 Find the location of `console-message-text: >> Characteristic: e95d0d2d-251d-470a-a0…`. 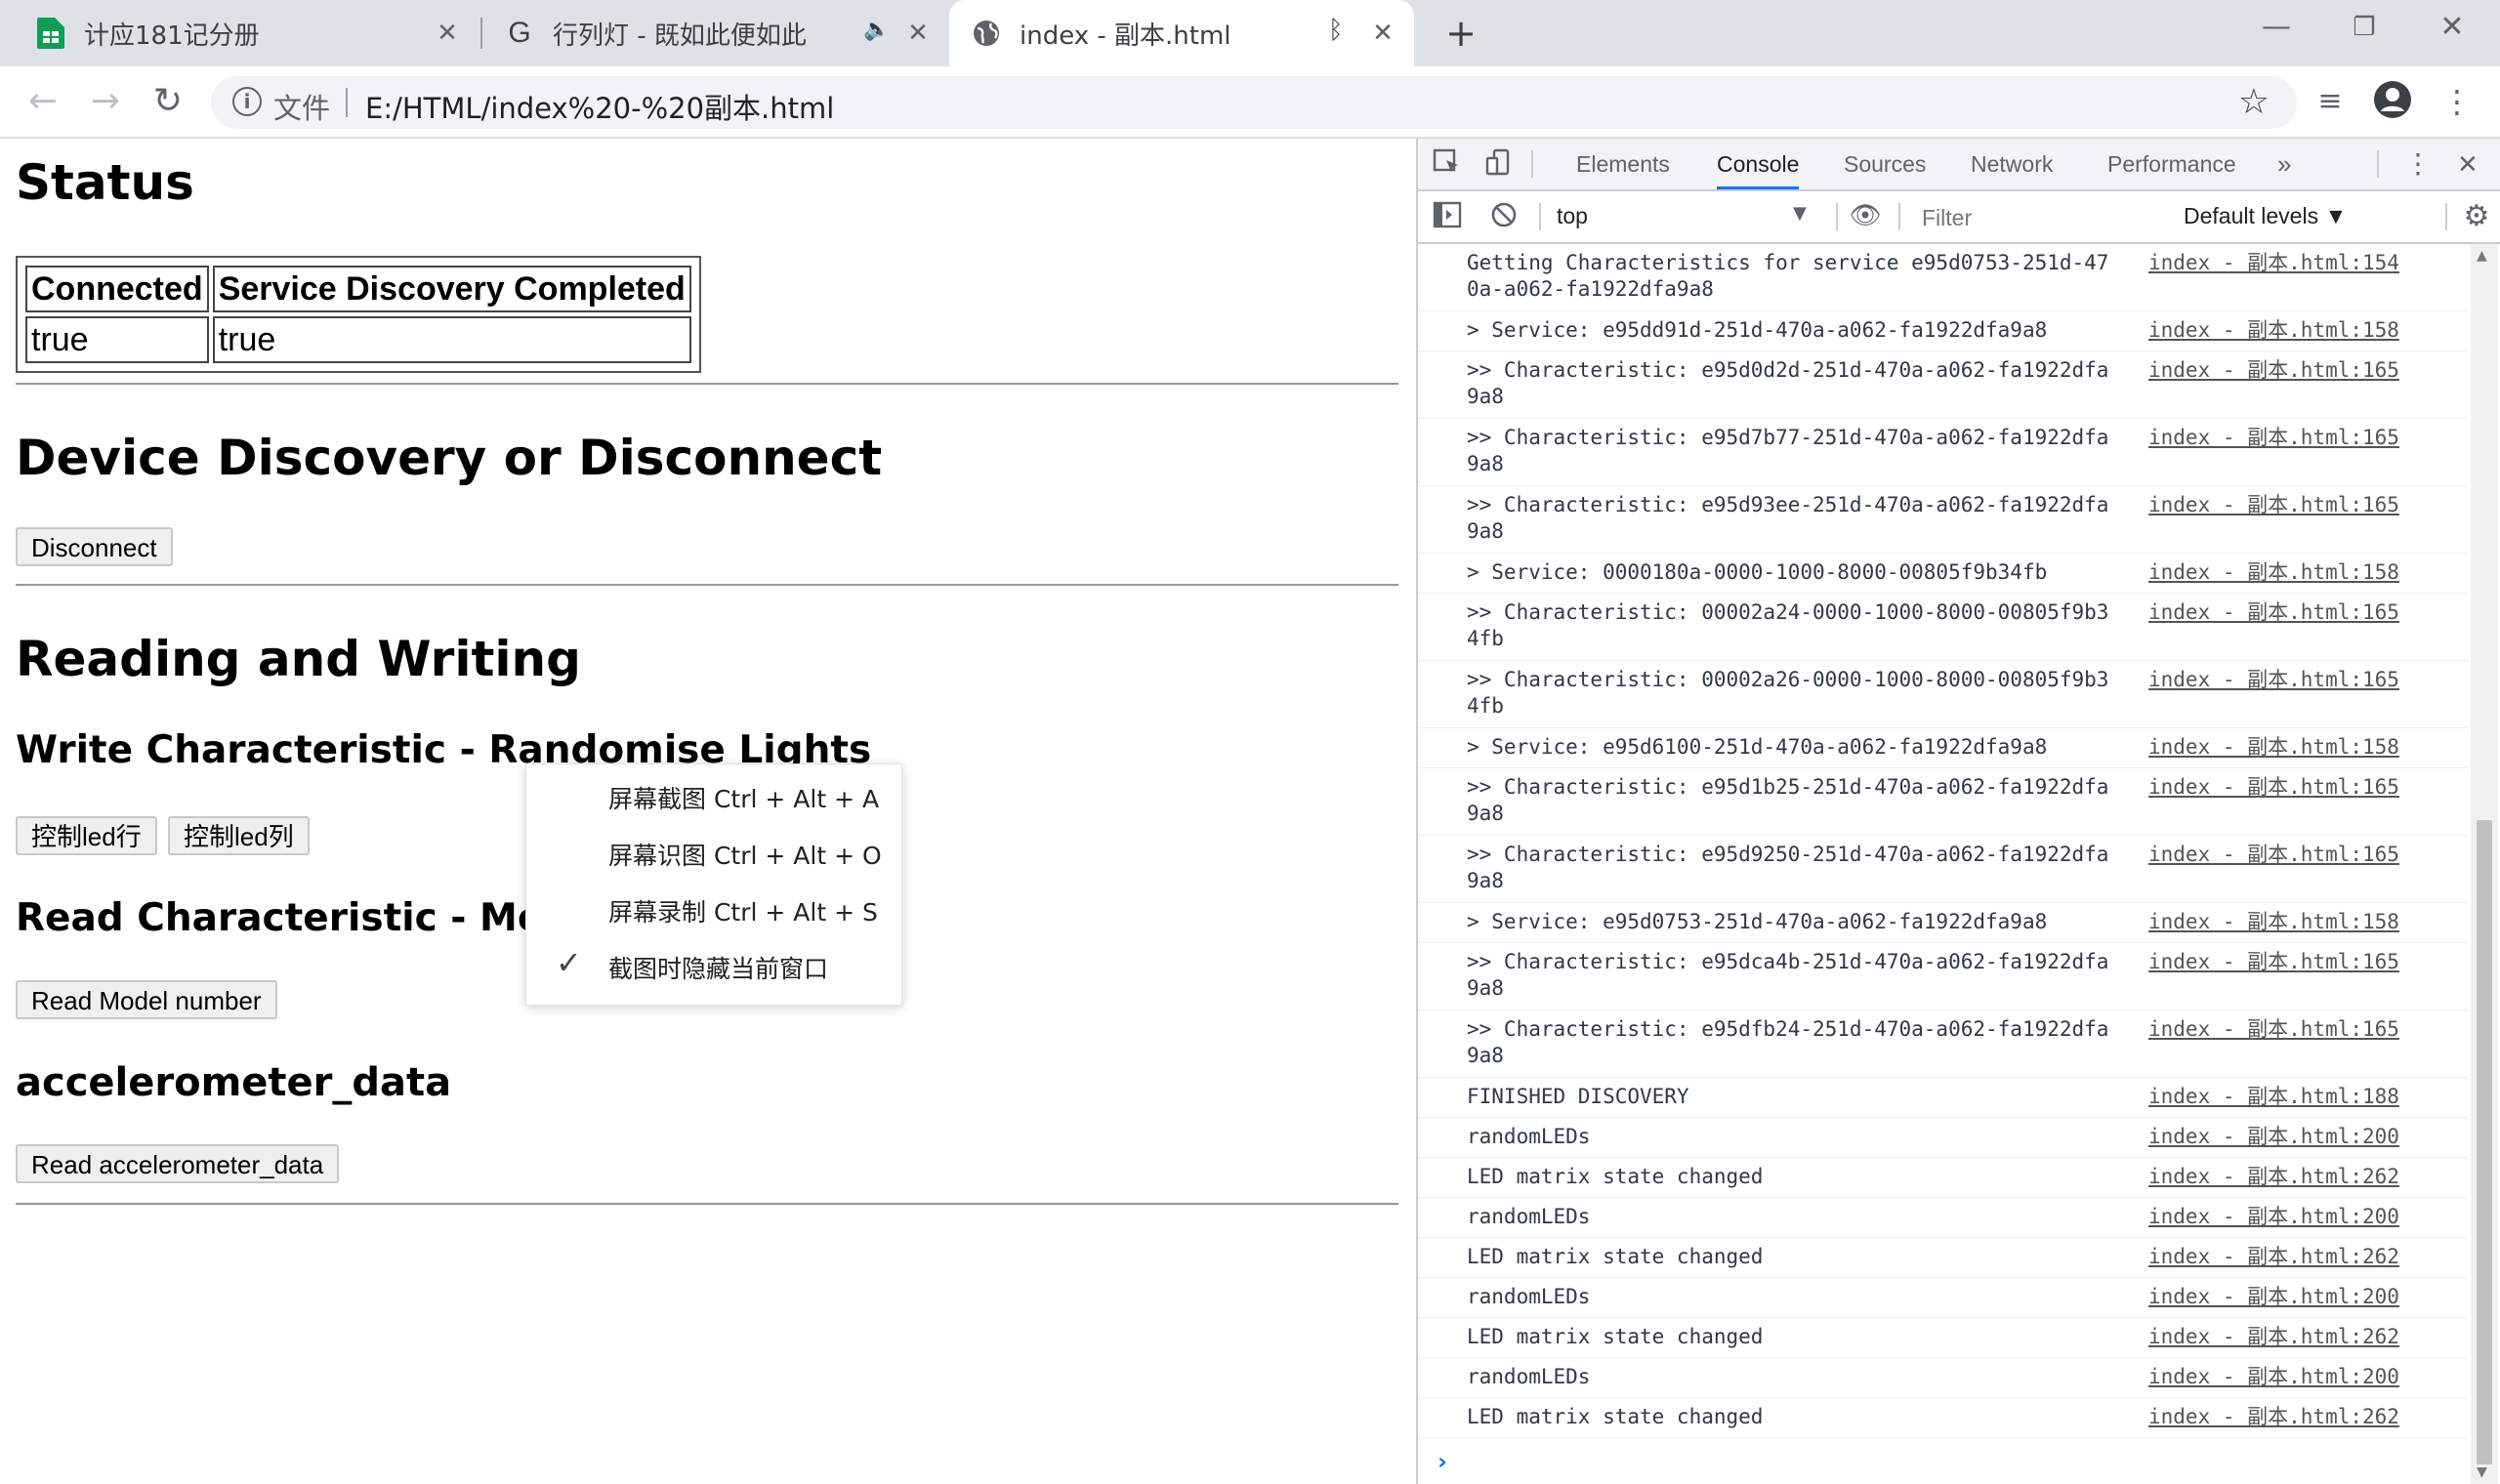

console-message-text: >> Characteristic: e95d0d2d-251d-470a-a0… is located at coordinates (1788, 383).